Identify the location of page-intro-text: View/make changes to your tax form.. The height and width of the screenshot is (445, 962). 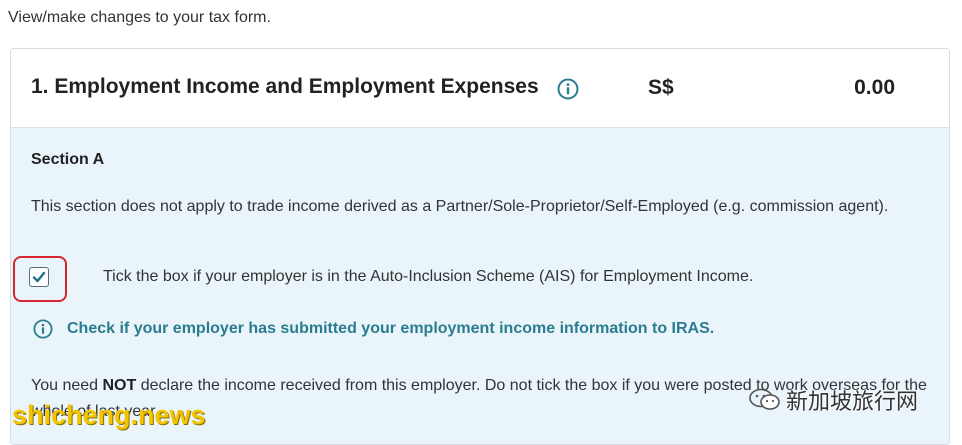
(139, 17).